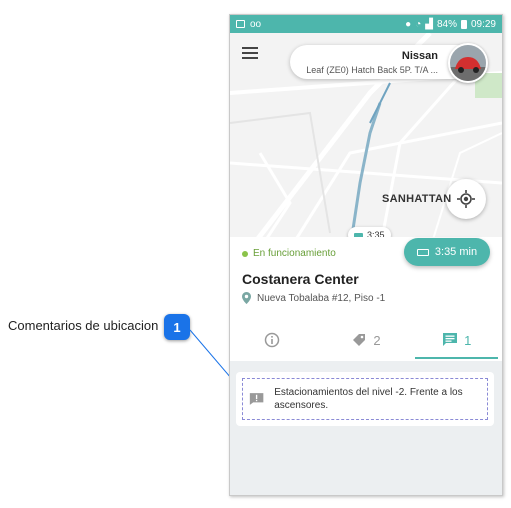 This screenshot has height=508, width=511. Describe the element at coordinates (272, 340) in the screenshot. I see `info-icon` at that location.